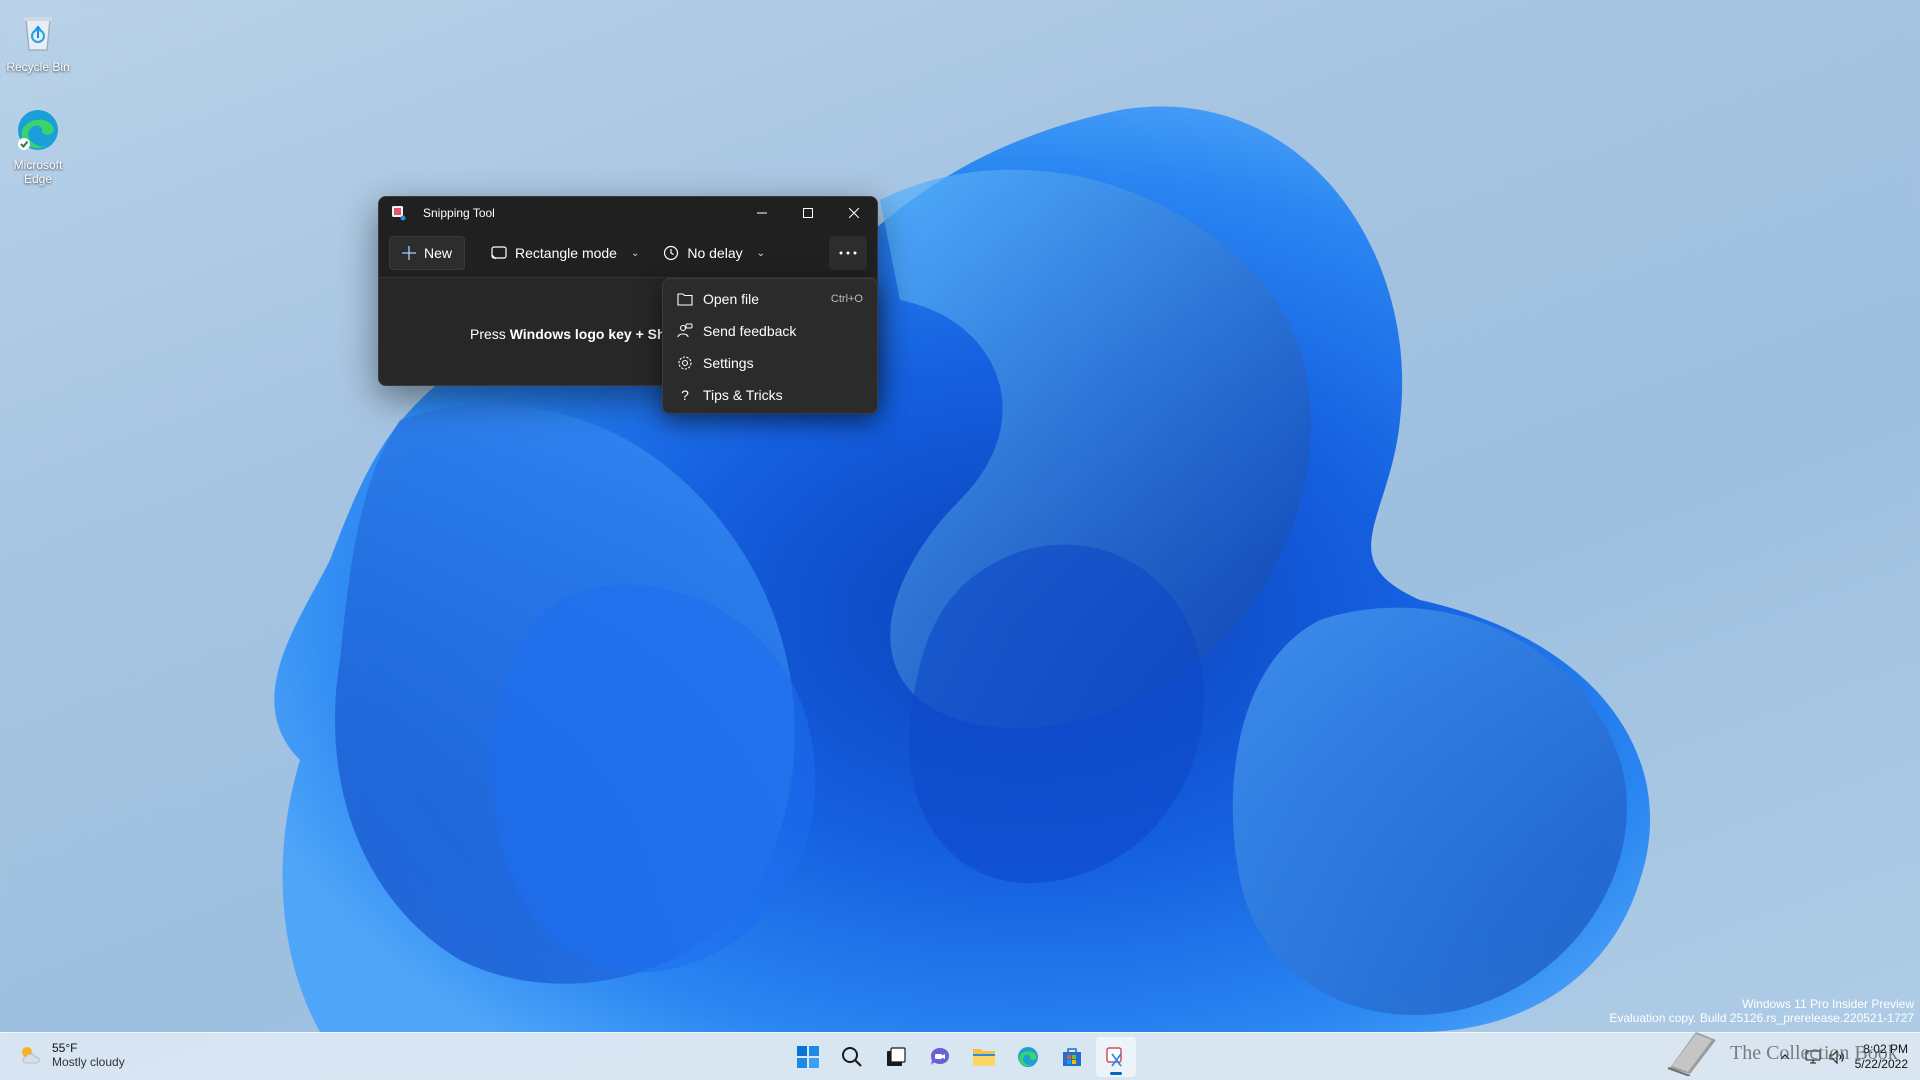 This screenshot has height=1080, width=1920. I want to click on file-explorer-icon, so click(984, 1057).